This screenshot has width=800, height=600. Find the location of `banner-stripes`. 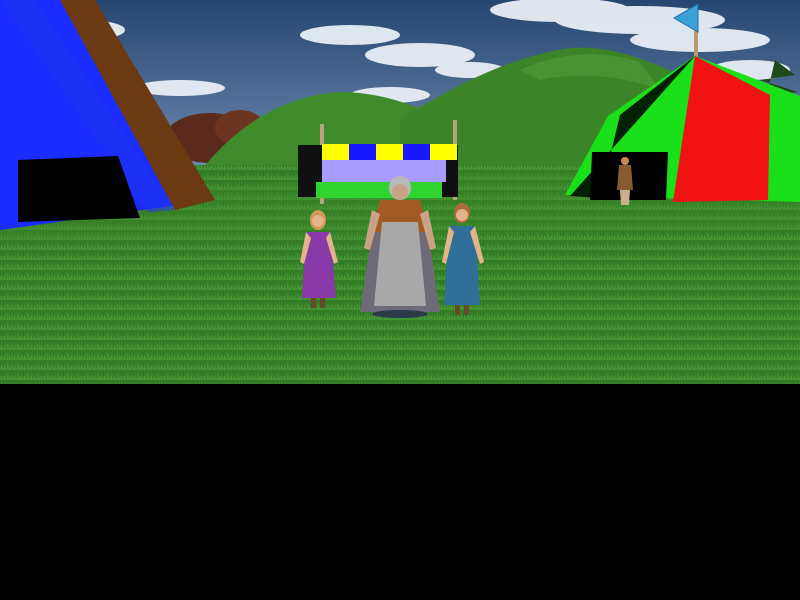

banner-stripes is located at coordinates (389, 152).